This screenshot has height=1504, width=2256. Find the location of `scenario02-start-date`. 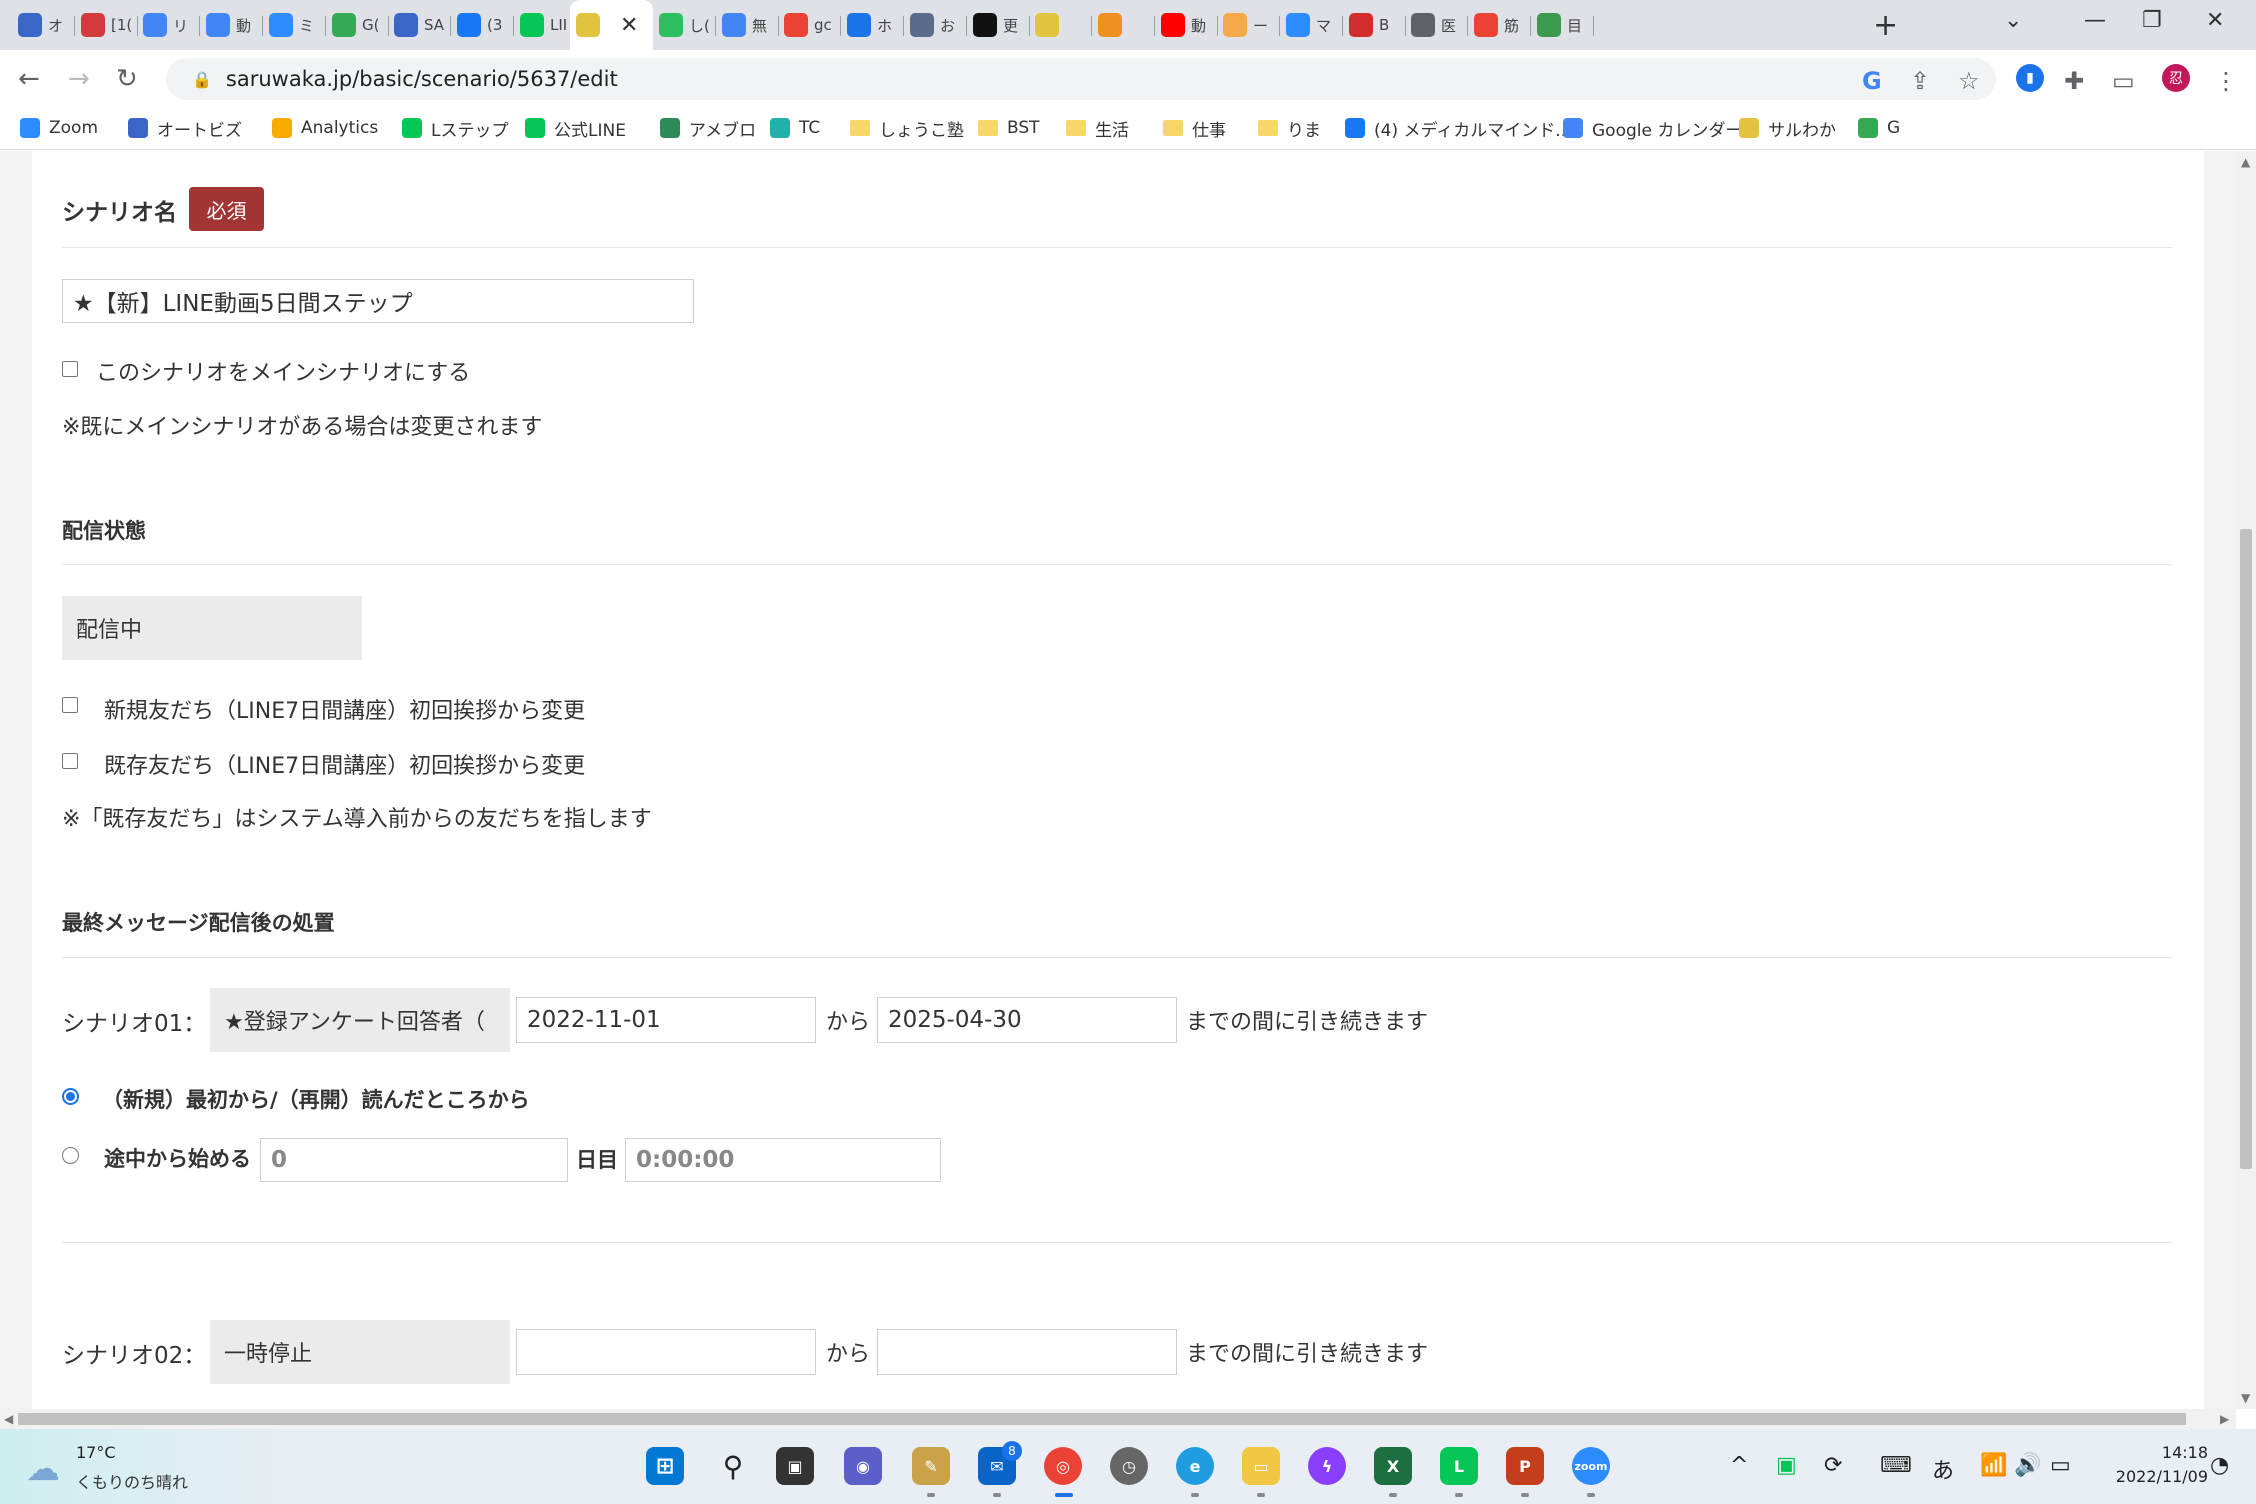

scenario02-start-date is located at coordinates (666, 1352).